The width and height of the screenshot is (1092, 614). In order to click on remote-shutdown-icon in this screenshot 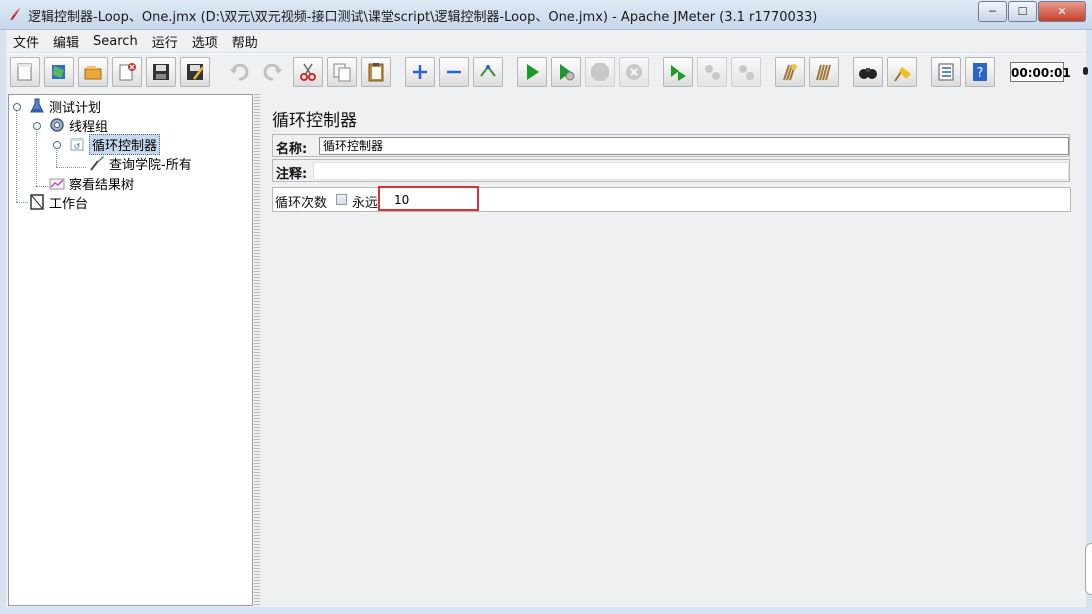, I will do `click(746, 72)`.